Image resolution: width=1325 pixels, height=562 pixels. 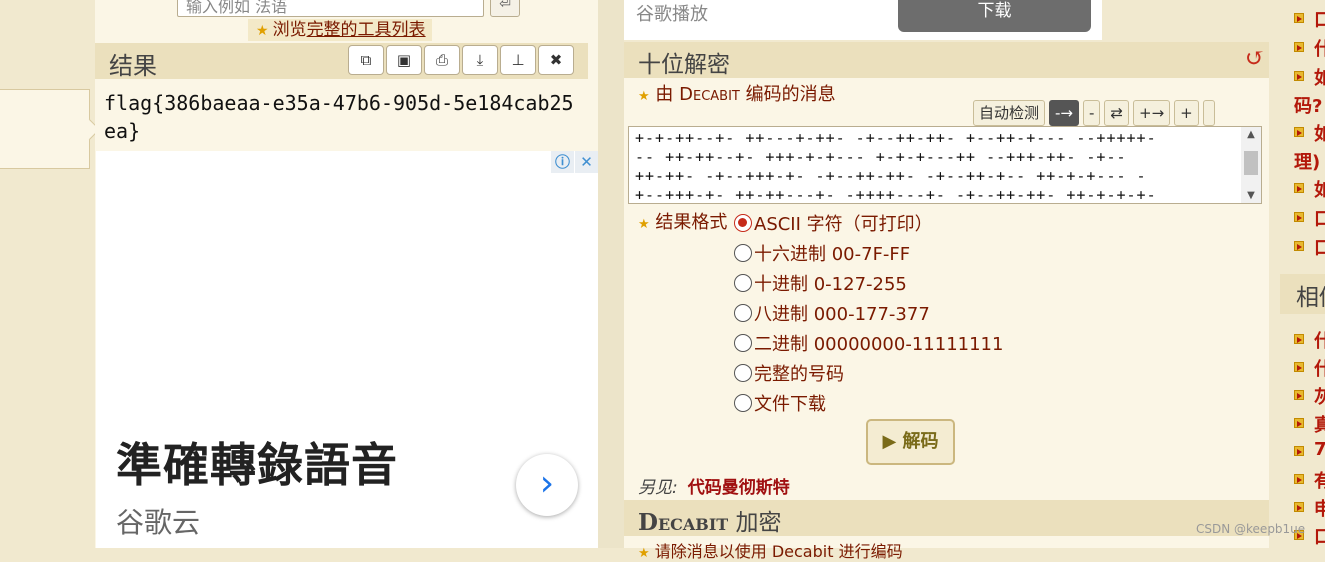 I want to click on scroll-up-icon: ▲, so click(x=1251, y=134).